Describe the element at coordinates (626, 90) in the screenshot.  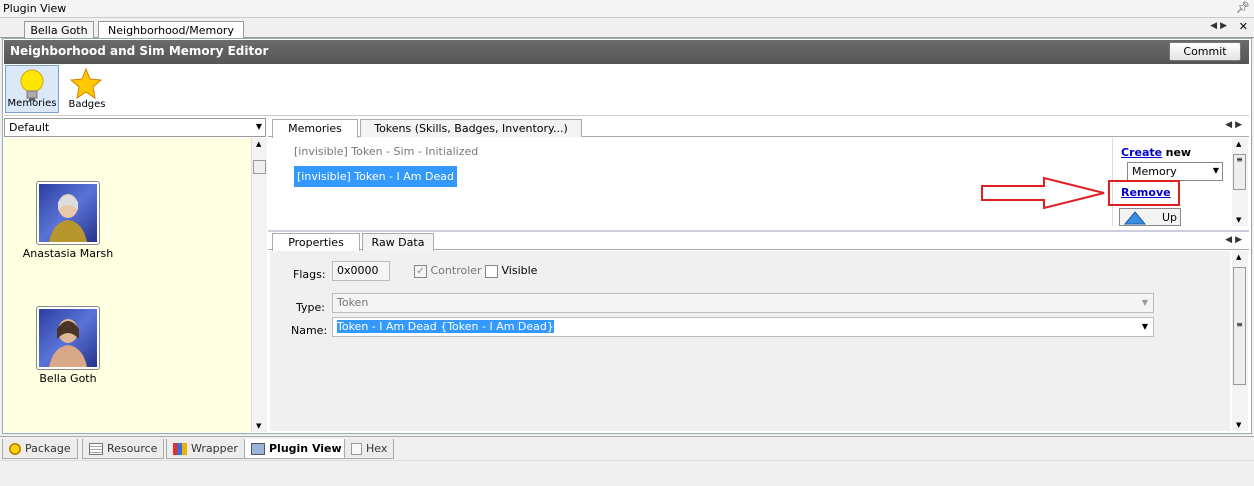
I see `editor-toolbar: Memories Badges` at that location.